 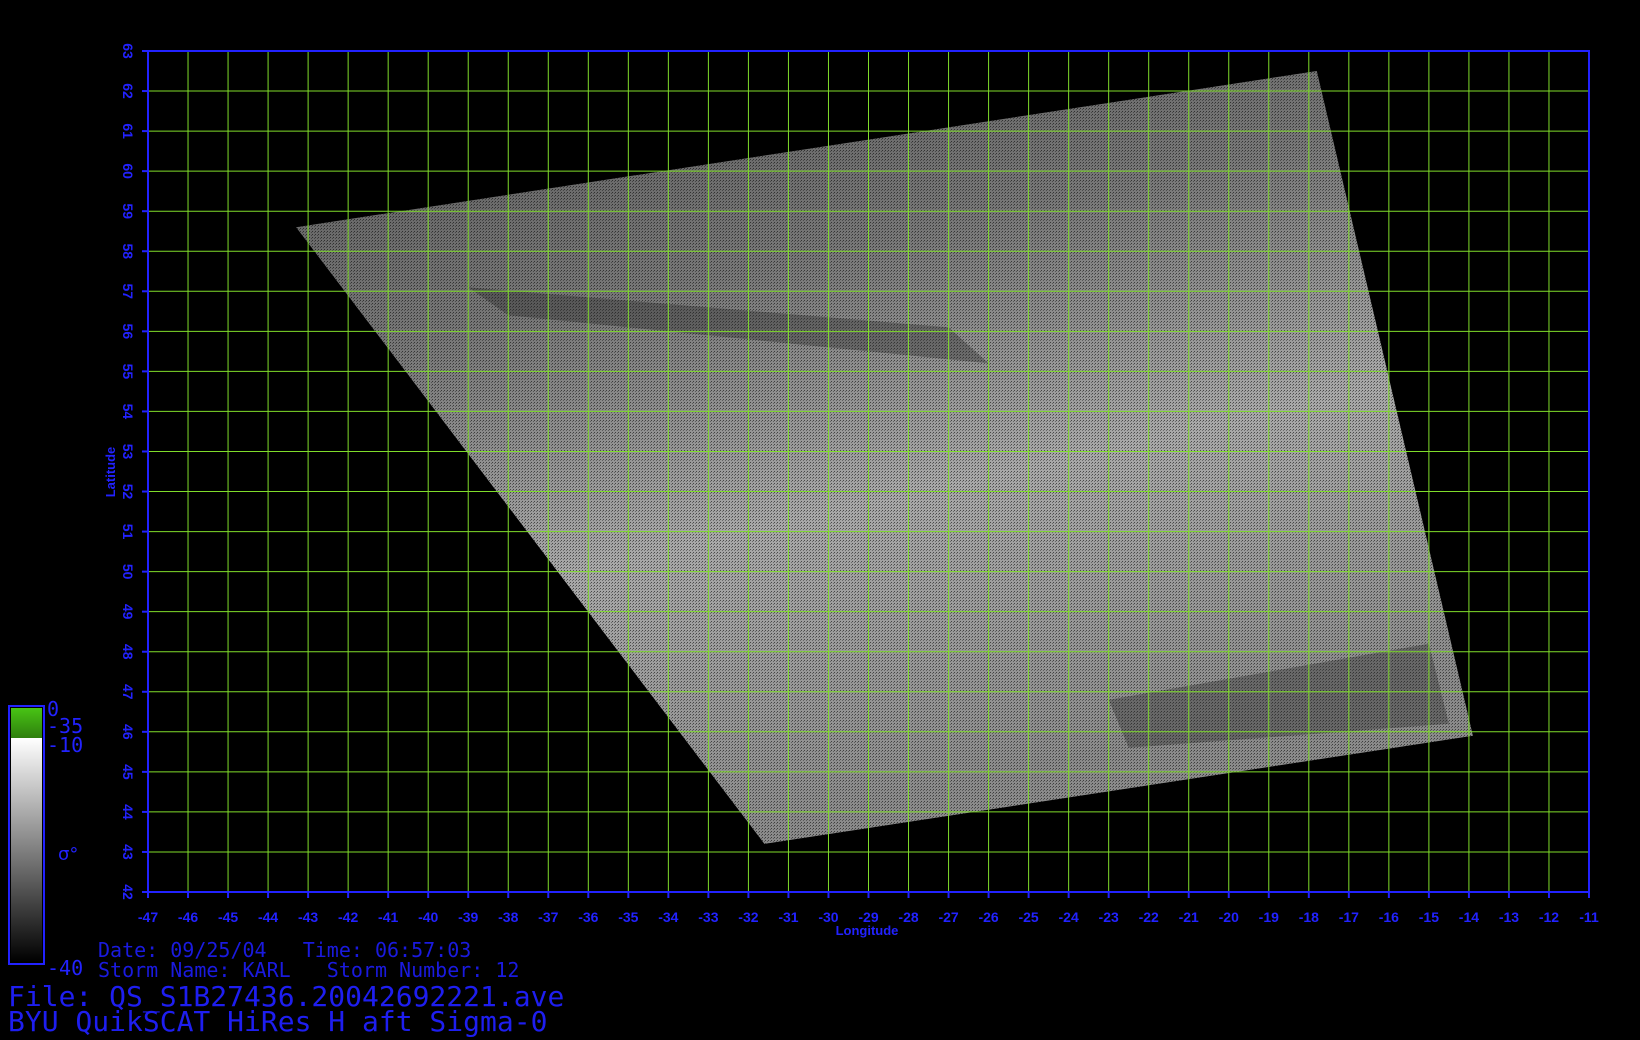 I want to click on y-tick-label: 46, so click(x=128, y=732).